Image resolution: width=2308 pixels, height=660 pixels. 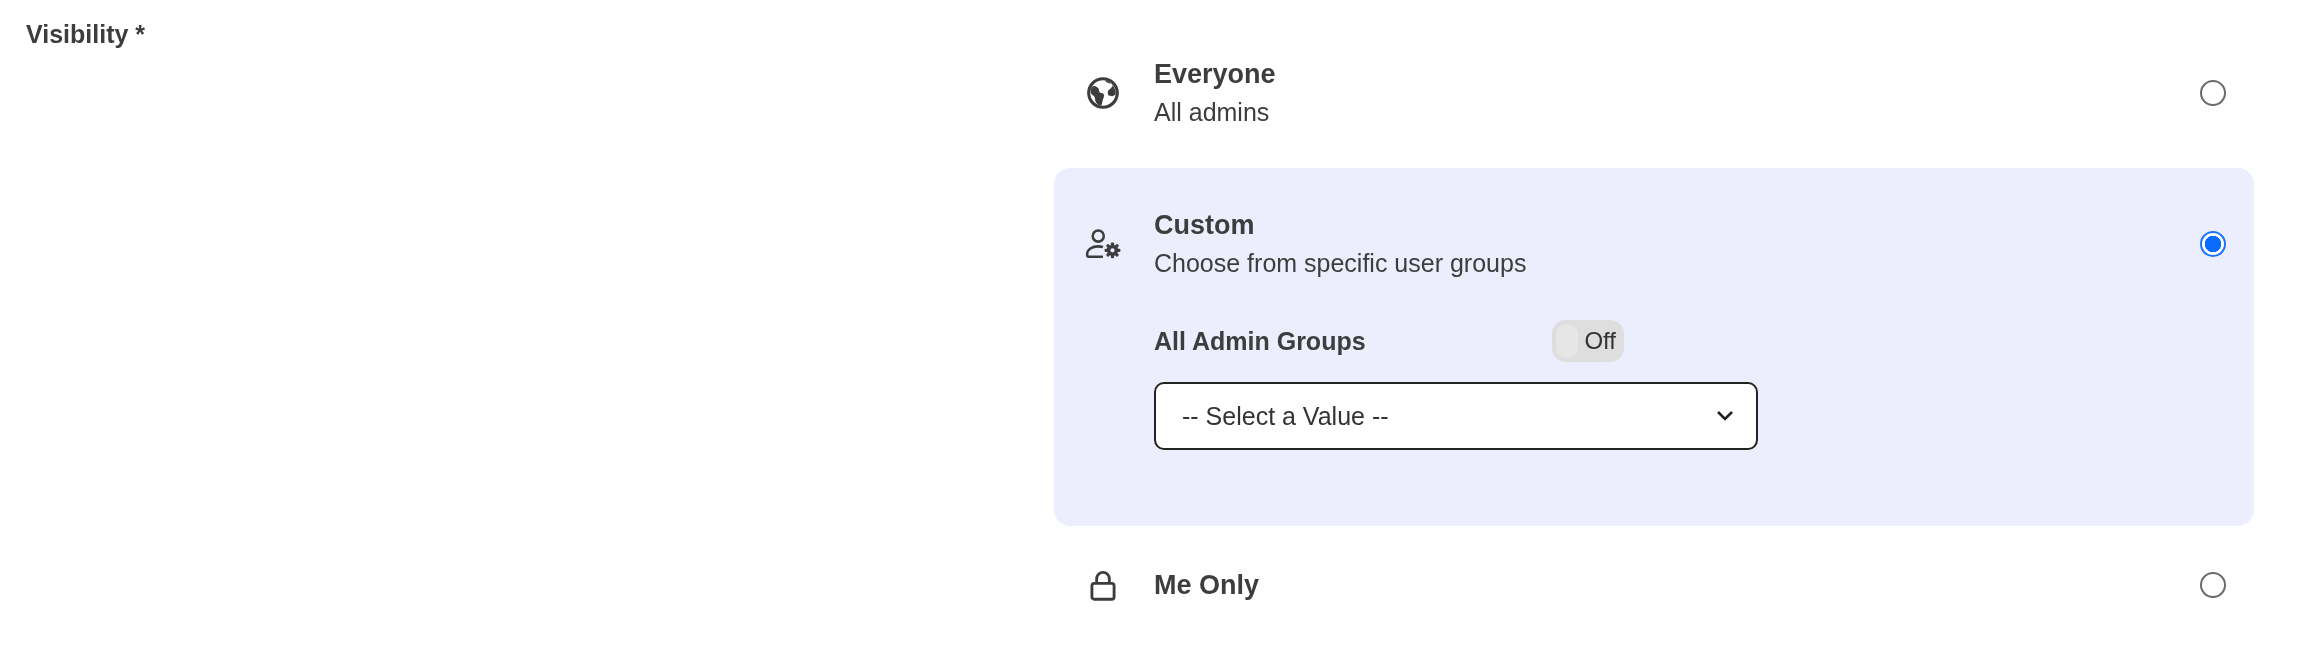 What do you see at coordinates (1260, 341) in the screenshot?
I see `toggle-label: All Admin Groups` at bounding box center [1260, 341].